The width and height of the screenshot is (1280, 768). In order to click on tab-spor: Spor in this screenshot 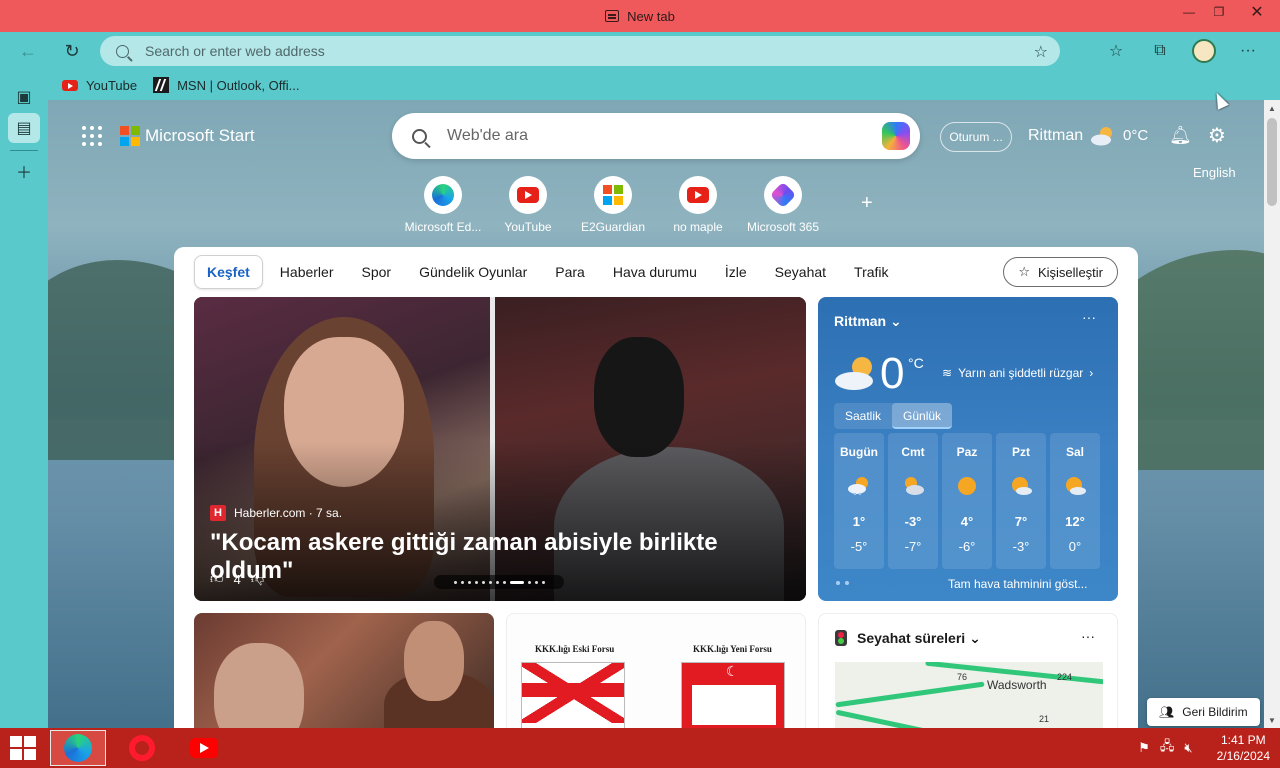, I will do `click(377, 272)`.